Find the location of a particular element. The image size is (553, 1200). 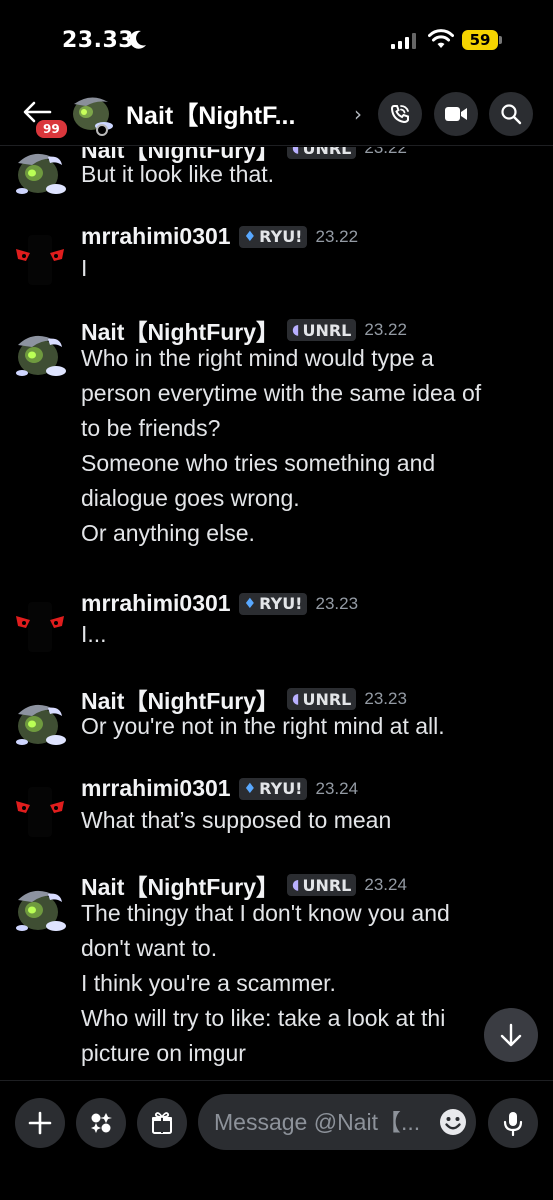

message-header: mrrahimi0301 ♦ RYU! 23.24 is located at coordinates (219, 788).